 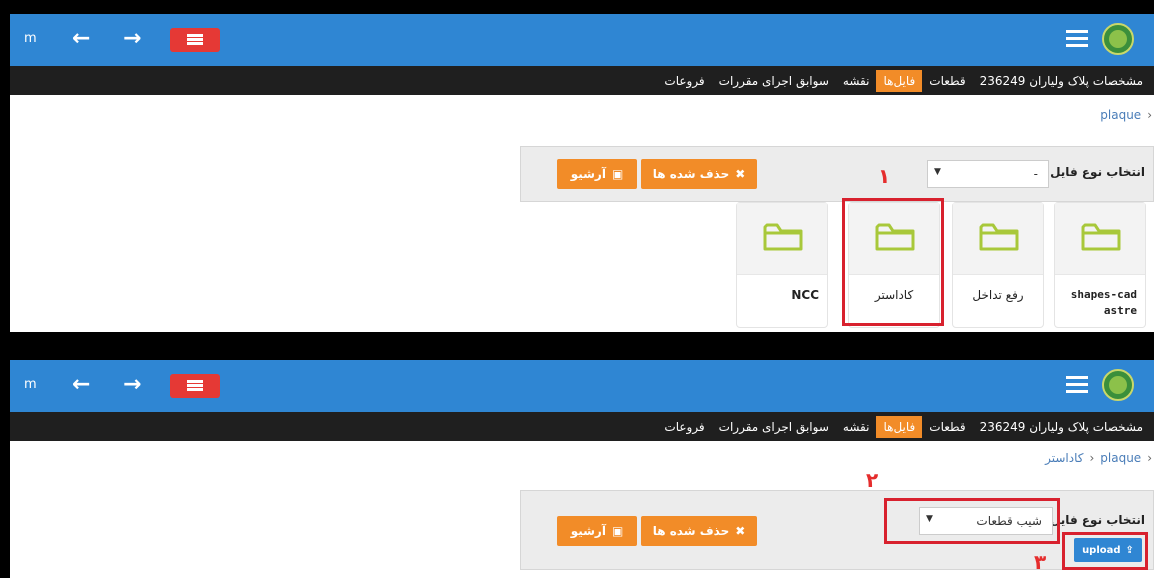 I want to click on folder-name: NCC, so click(x=805, y=295).